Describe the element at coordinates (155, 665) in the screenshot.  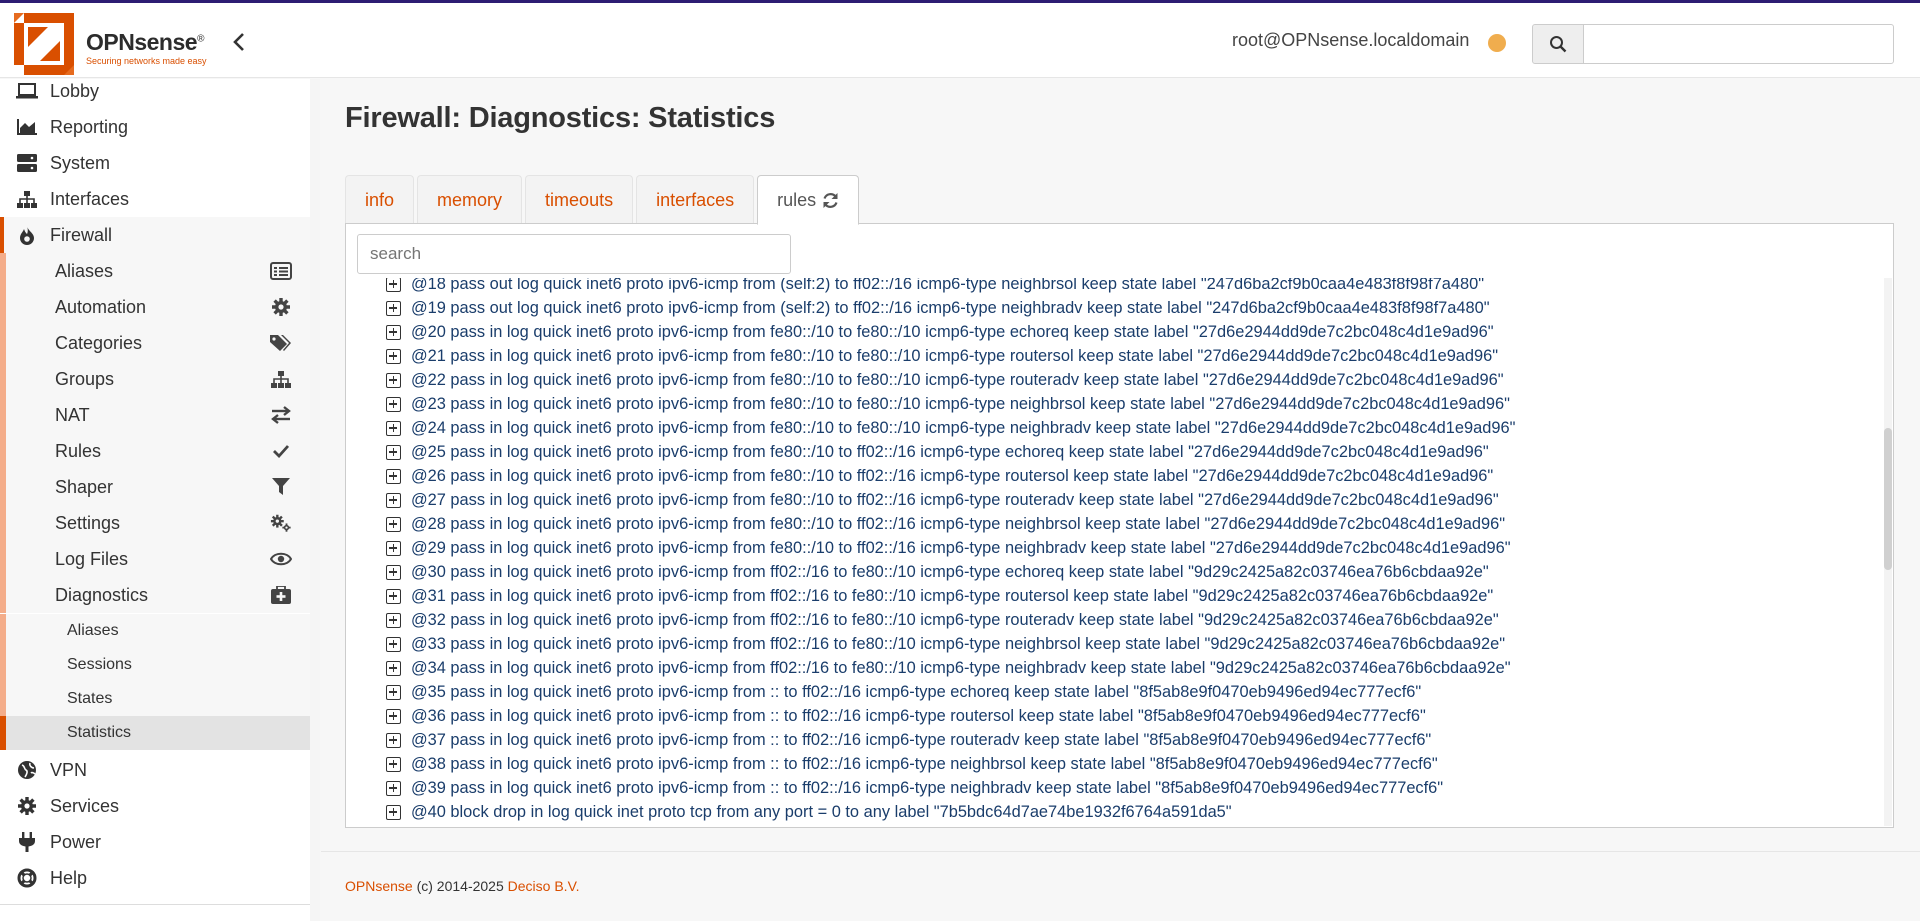
I see `sidebar-item-diagnostics-sessions: Sessions` at that location.